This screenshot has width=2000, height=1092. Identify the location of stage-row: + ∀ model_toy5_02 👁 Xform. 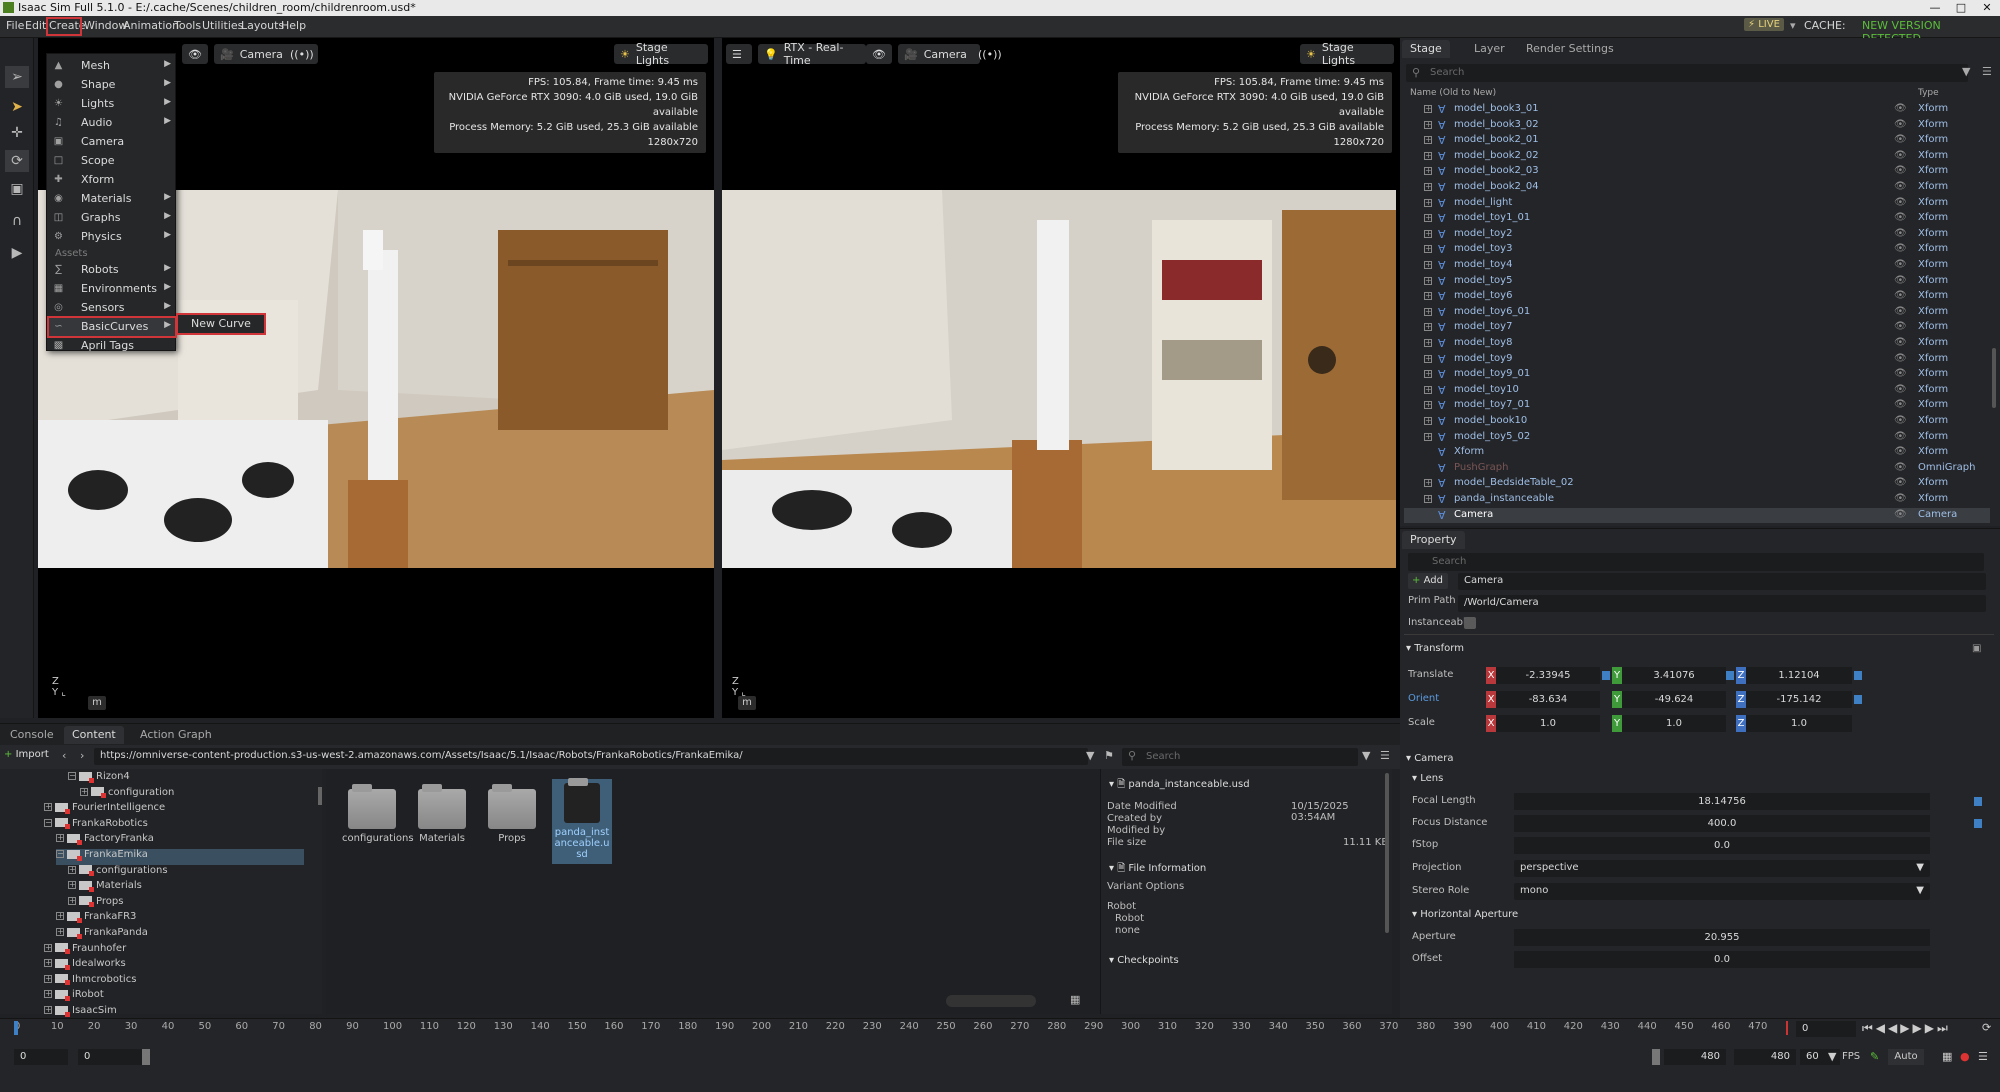
(1697, 438).